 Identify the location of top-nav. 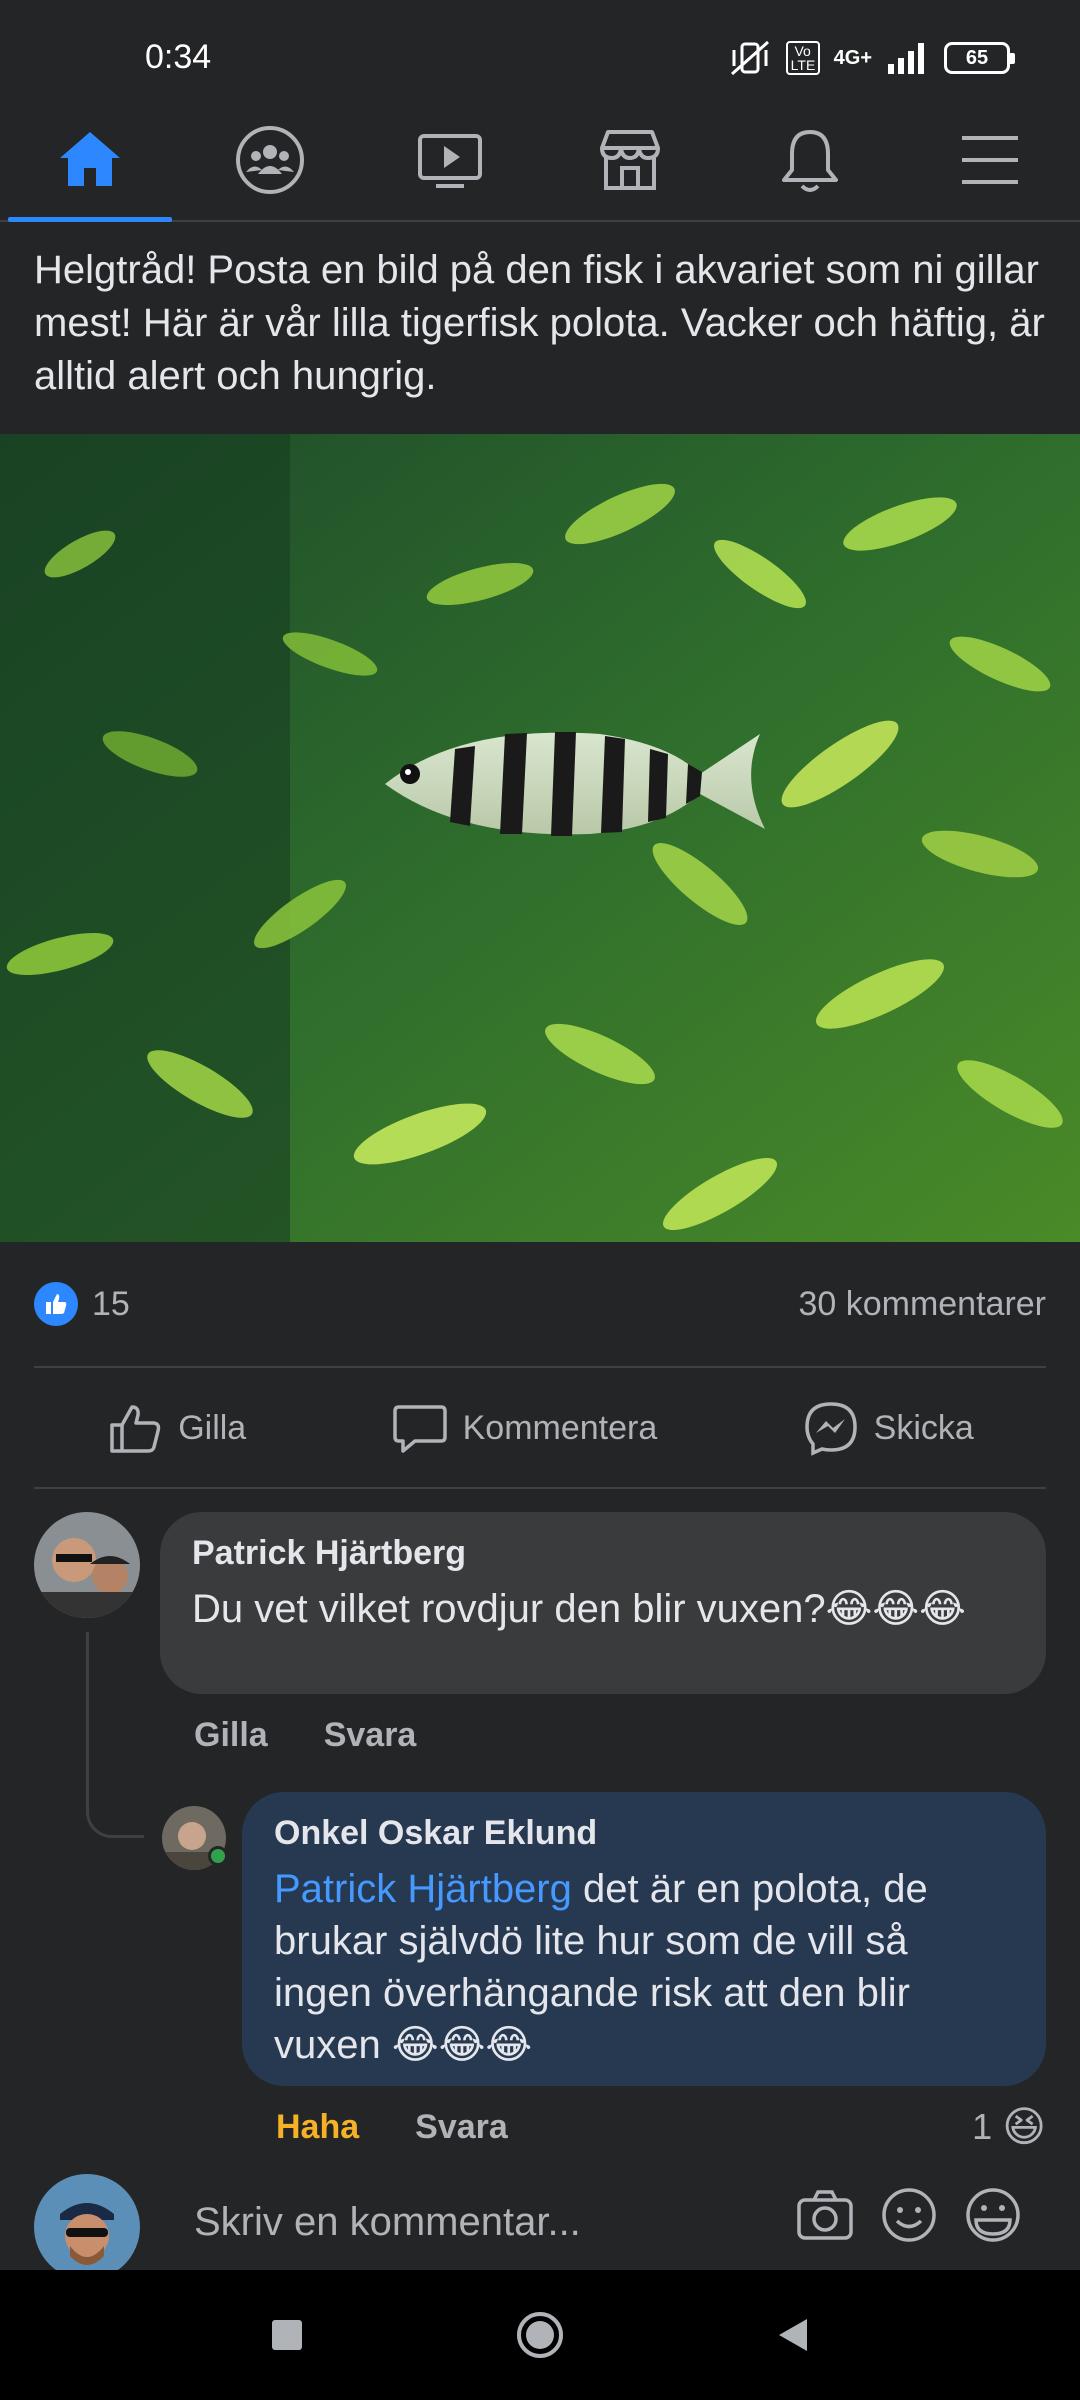
(540, 161).